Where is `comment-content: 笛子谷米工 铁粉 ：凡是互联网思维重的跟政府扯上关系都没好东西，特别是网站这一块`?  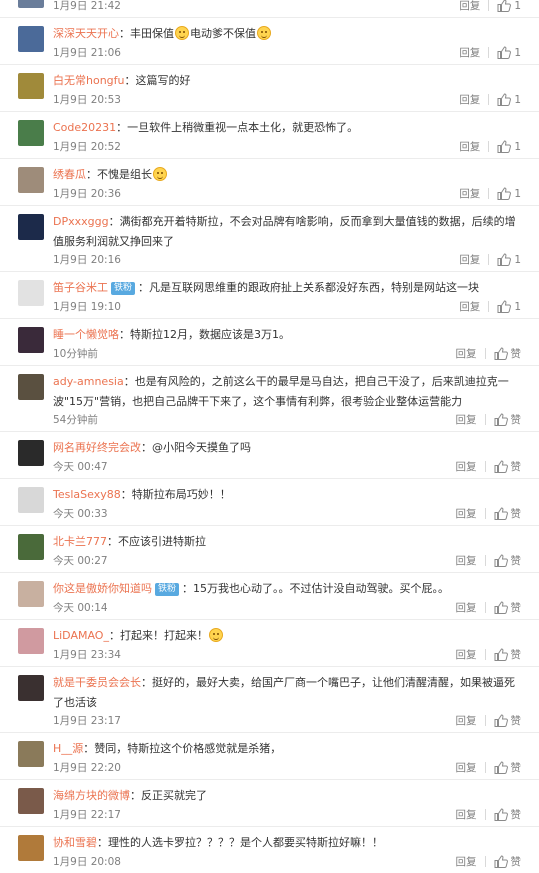
comment-content: 笛子谷米工 铁粉 ：凡是互联网思维重的跟政府扯上关系都没好东西，特别是网站这一块 is located at coordinates (289, 288).